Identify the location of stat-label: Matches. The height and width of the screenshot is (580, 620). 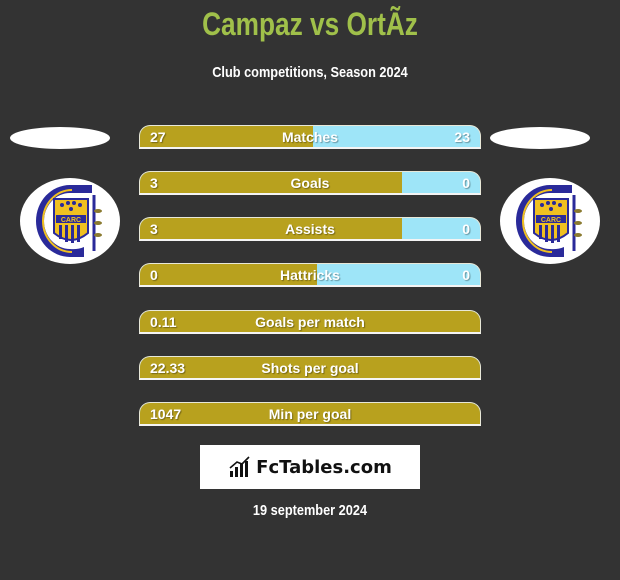
(310, 137).